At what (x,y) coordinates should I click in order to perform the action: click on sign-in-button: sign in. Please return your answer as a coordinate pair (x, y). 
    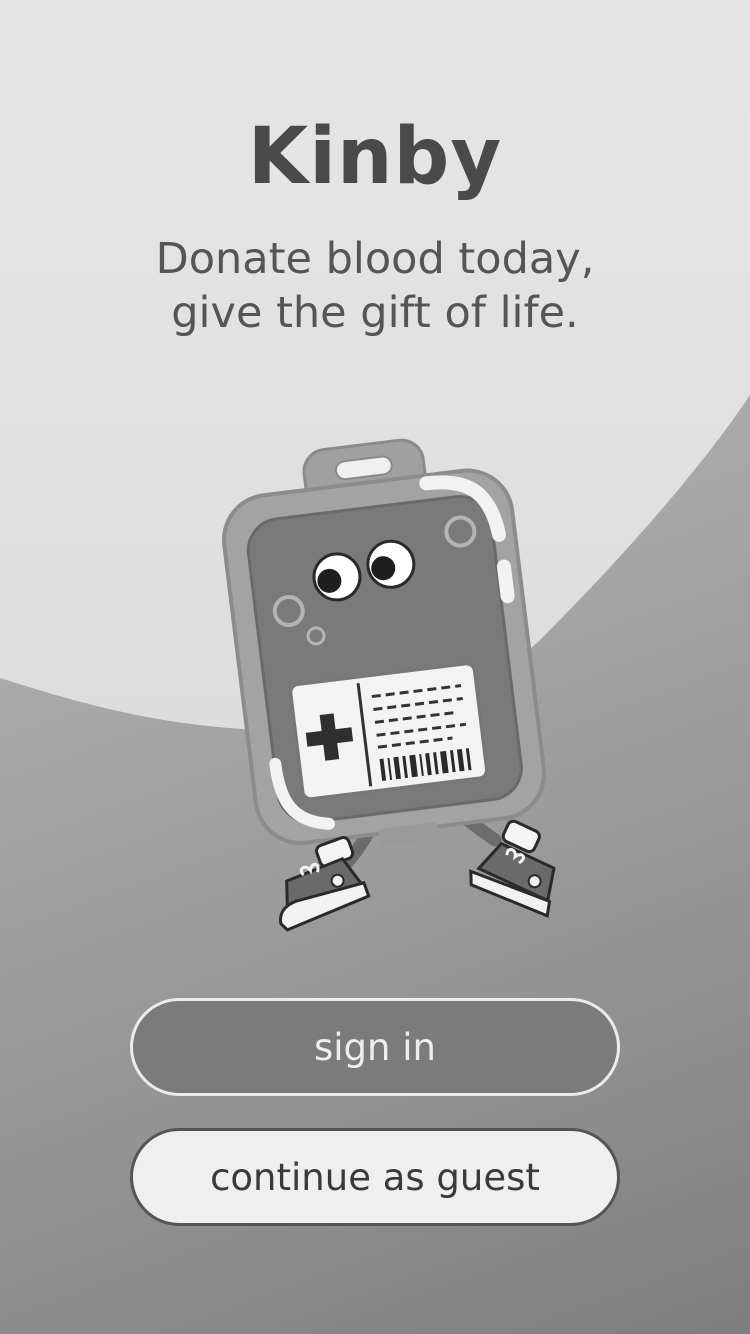
    Looking at the image, I should click on (375, 1047).